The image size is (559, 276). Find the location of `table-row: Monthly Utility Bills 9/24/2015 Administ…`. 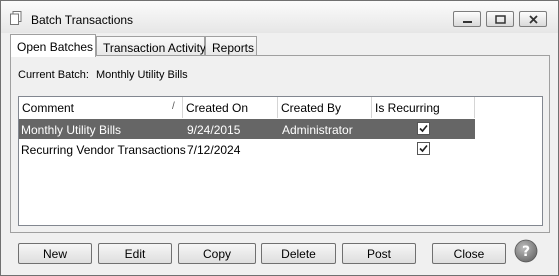

table-row: Monthly Utility Bills 9/24/2015 Administ… is located at coordinates (247, 129).